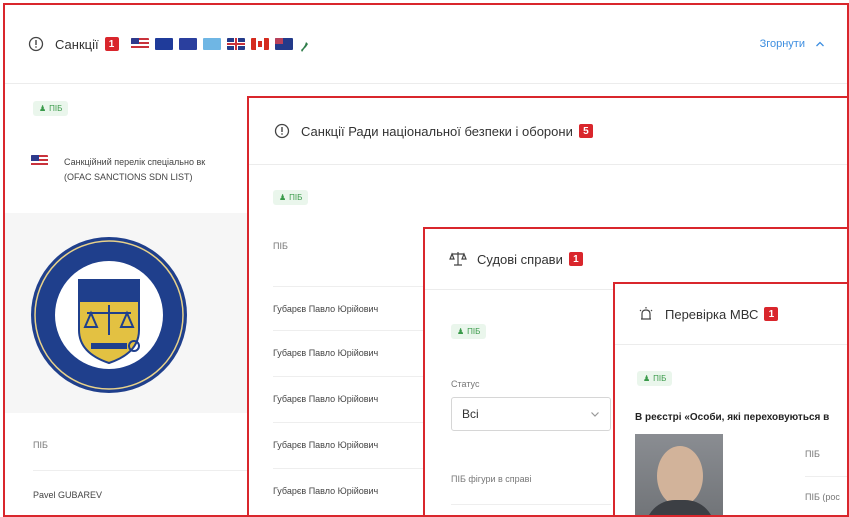  I want to click on australia-flag-icon, so click(283, 44).